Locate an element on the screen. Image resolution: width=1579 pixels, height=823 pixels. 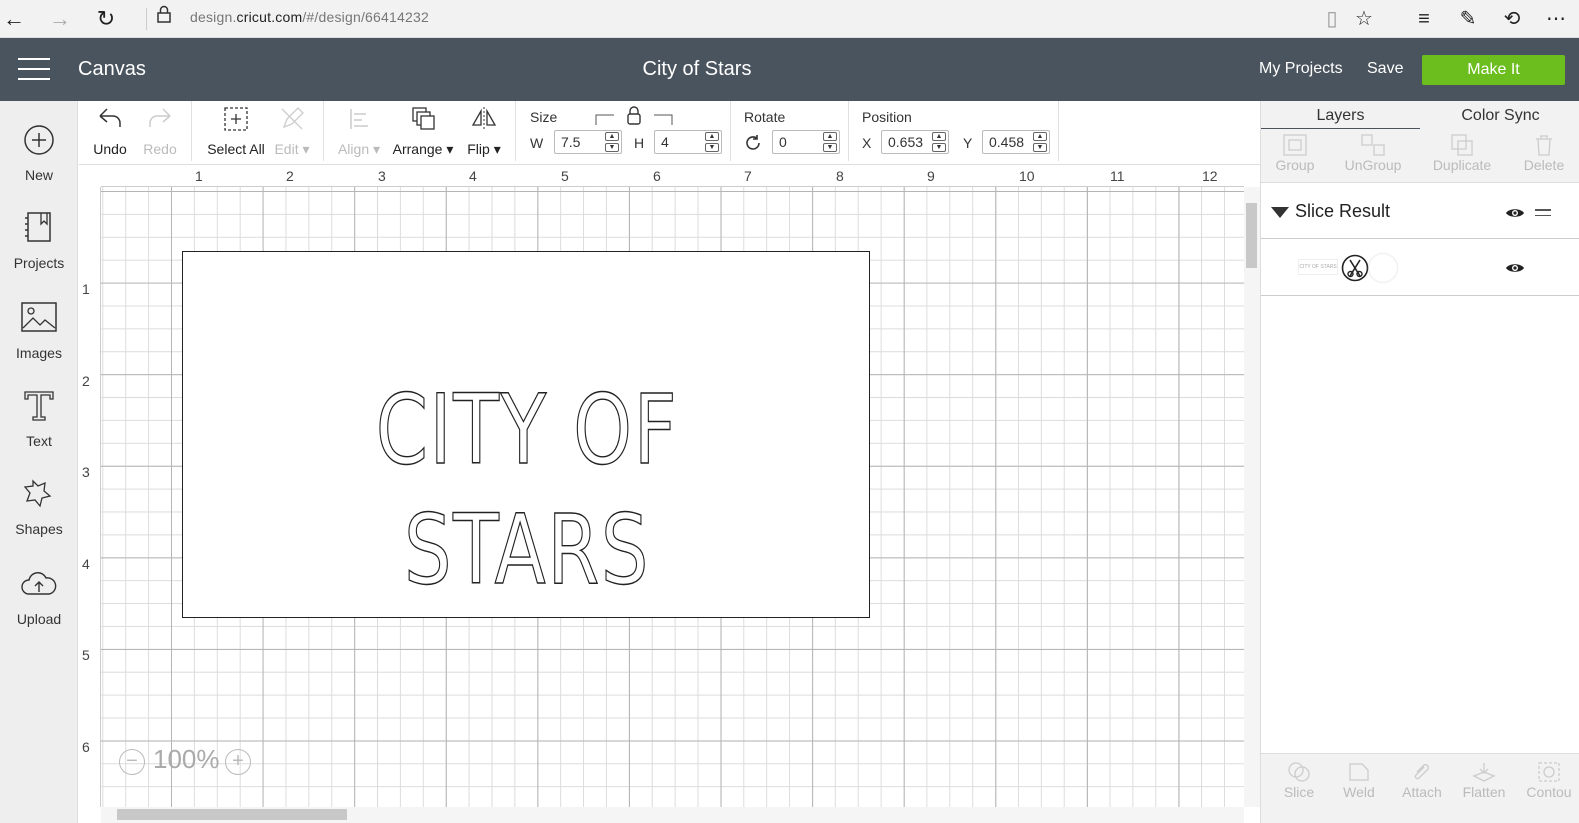
ruler-label: 2 is located at coordinates (86, 381).